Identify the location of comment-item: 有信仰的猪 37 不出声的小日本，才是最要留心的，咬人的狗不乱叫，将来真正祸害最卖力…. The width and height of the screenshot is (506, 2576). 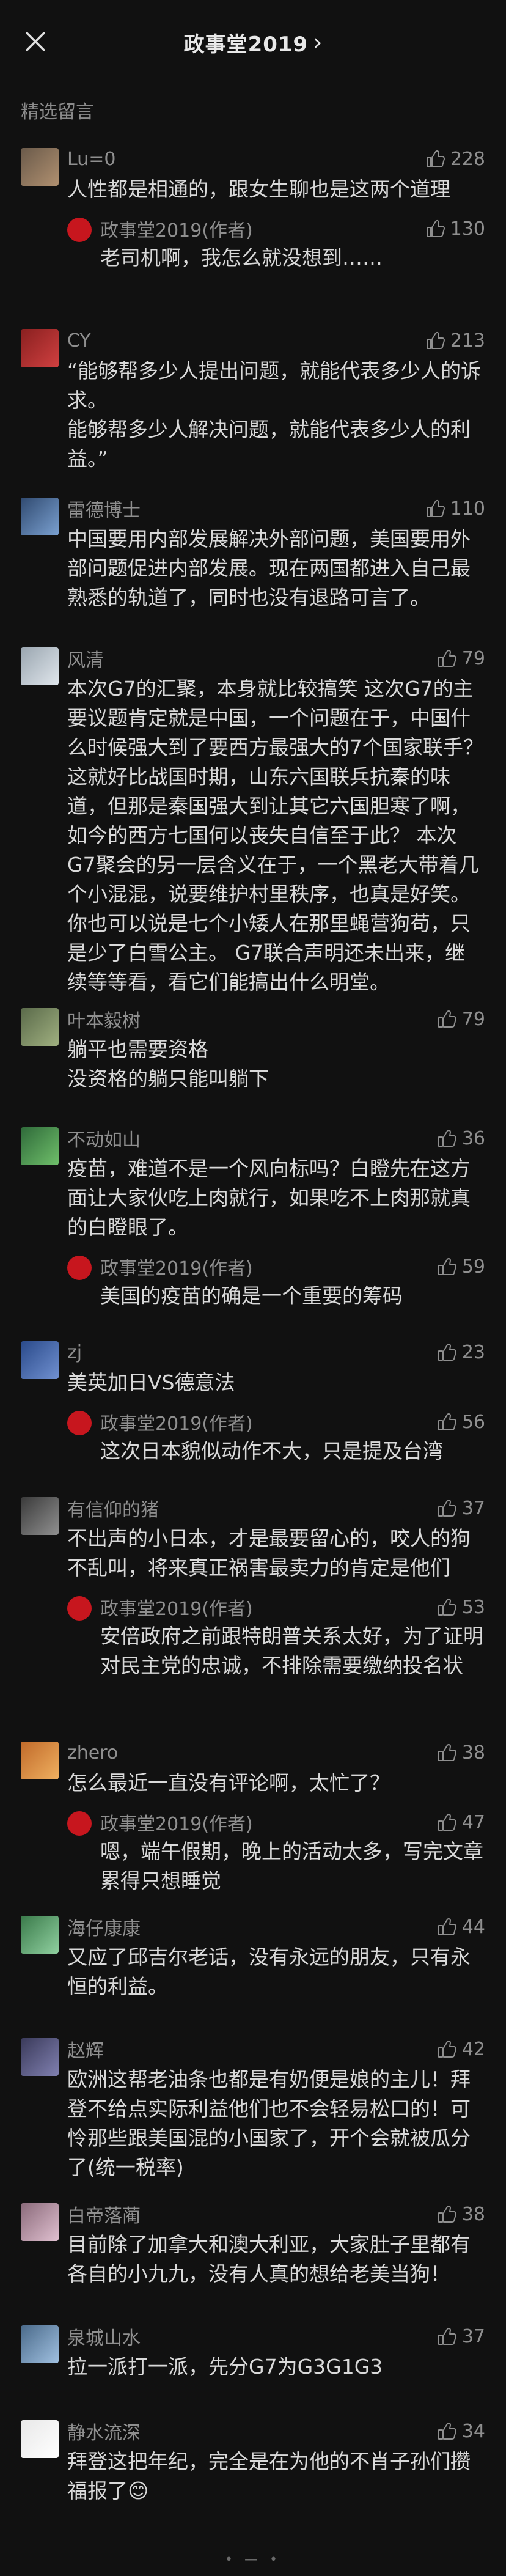
(253, 1588).